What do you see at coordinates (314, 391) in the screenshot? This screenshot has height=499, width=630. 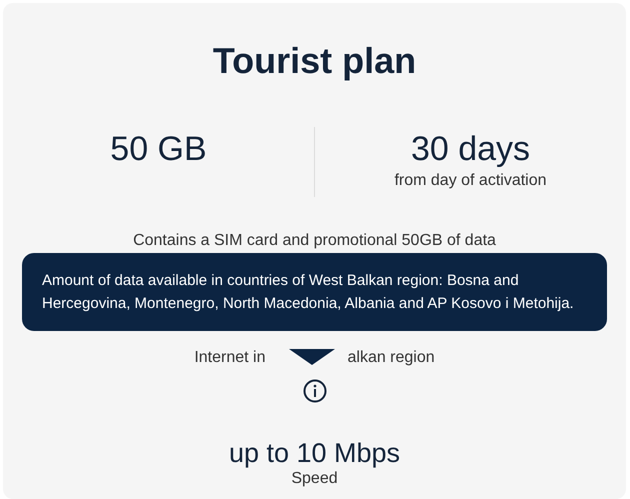 I see `info-icon` at bounding box center [314, 391].